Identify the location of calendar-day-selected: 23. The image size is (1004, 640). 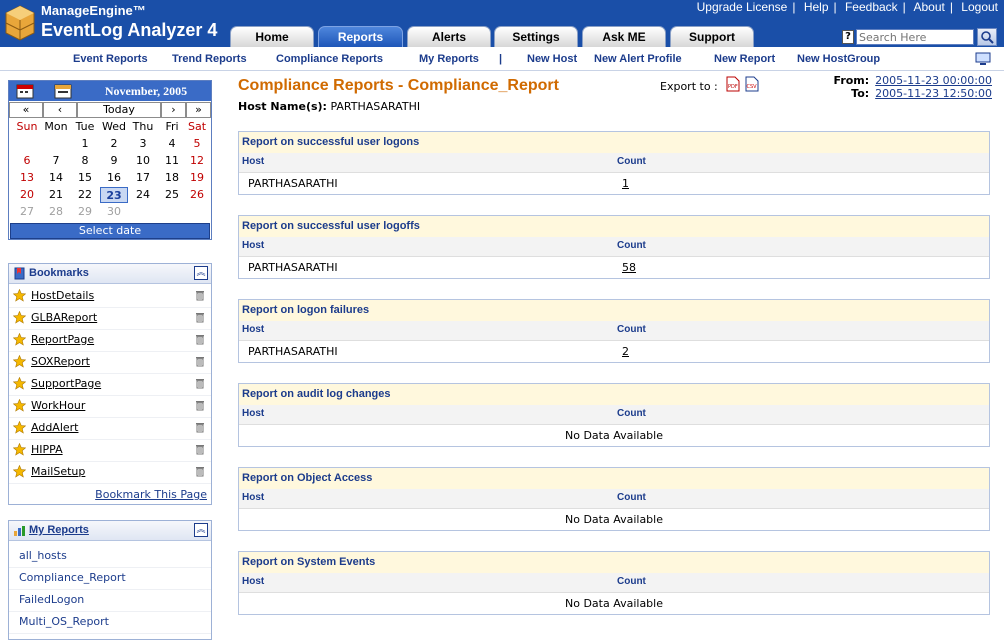
(114, 195).